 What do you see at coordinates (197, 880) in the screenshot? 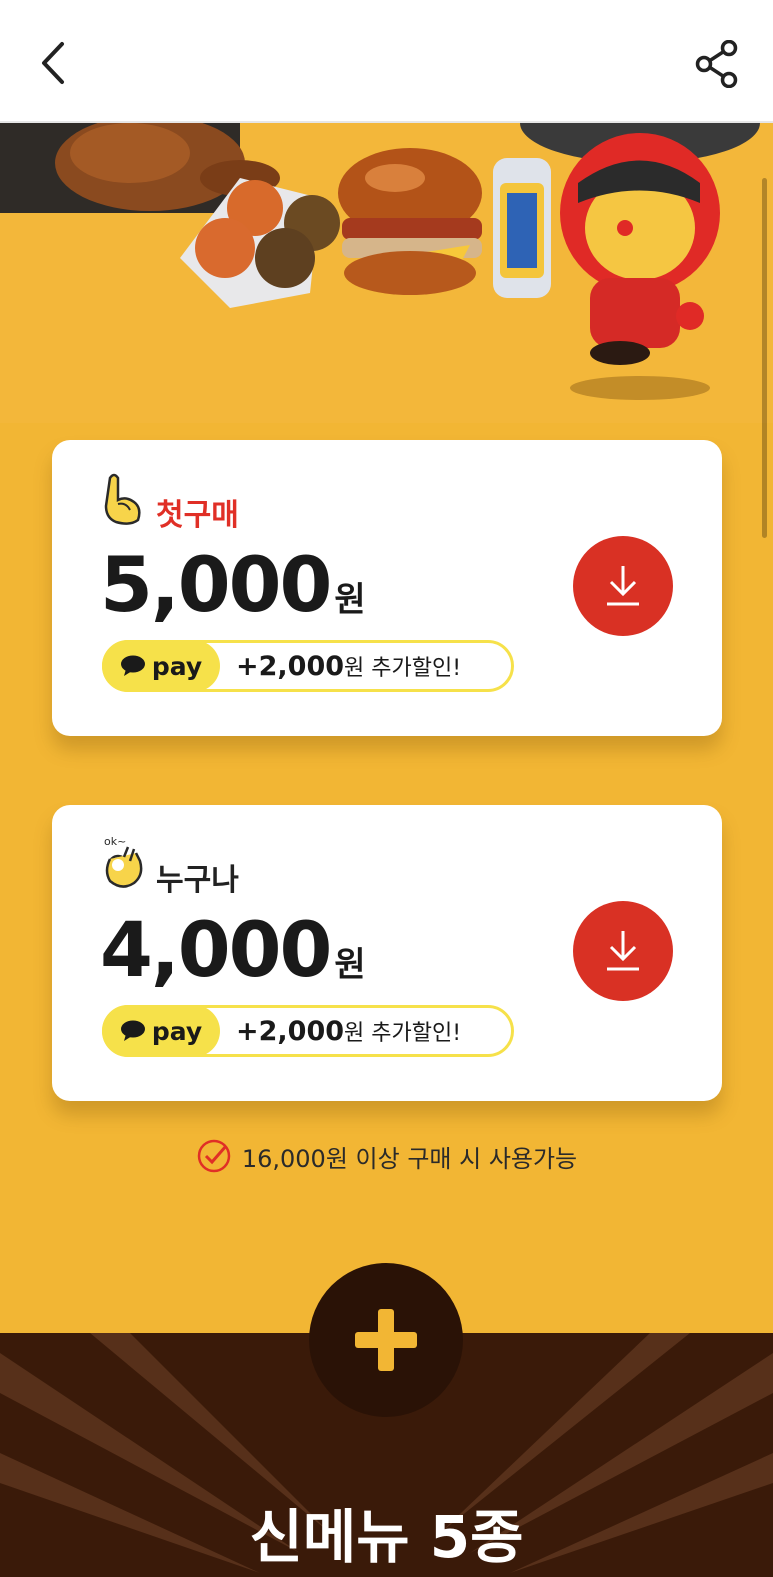
I see `coupon-label: 누구나` at bounding box center [197, 880].